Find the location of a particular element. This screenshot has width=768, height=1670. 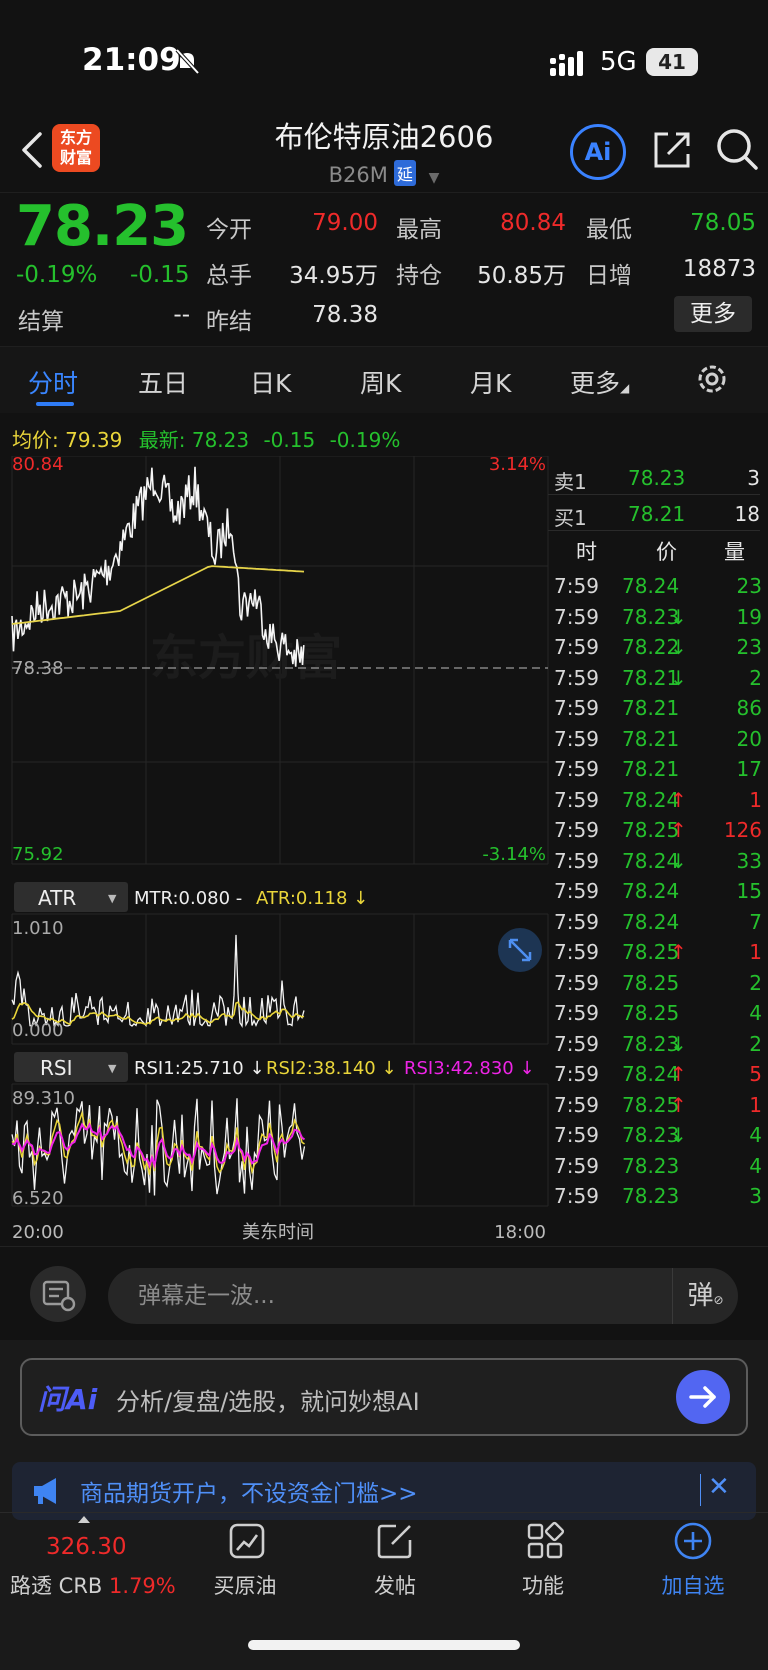

trade-qty: 17 is located at coordinates (749, 769).